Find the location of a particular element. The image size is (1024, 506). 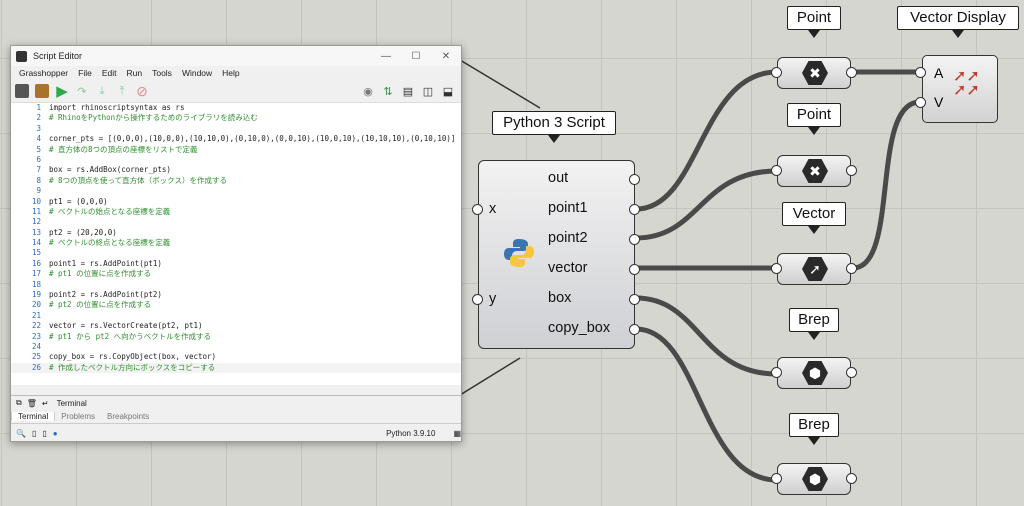

panel-left-icon: ◫ is located at coordinates (428, 91).